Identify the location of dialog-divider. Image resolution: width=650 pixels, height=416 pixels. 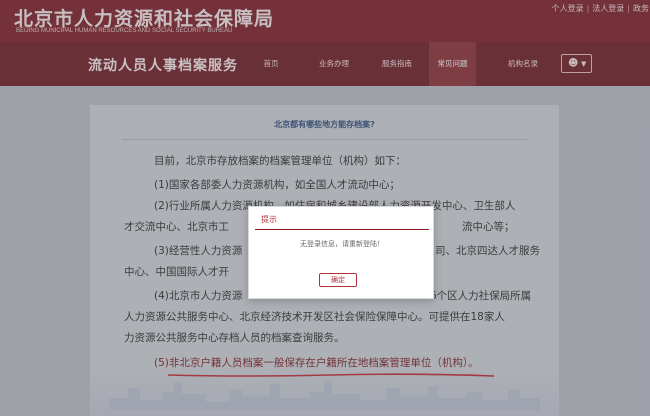
(342, 229).